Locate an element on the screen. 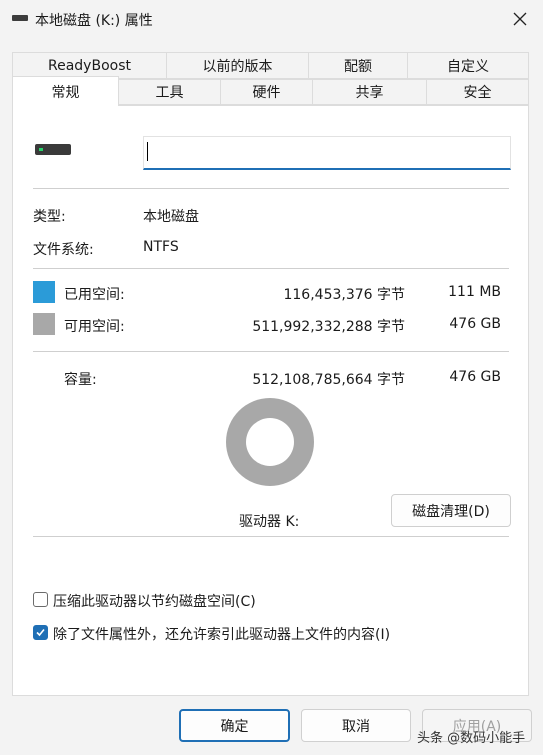 This screenshot has width=543, height=755. compress-label: 压缩此驱动器以节约磁盘空间(C) is located at coordinates (154, 601).